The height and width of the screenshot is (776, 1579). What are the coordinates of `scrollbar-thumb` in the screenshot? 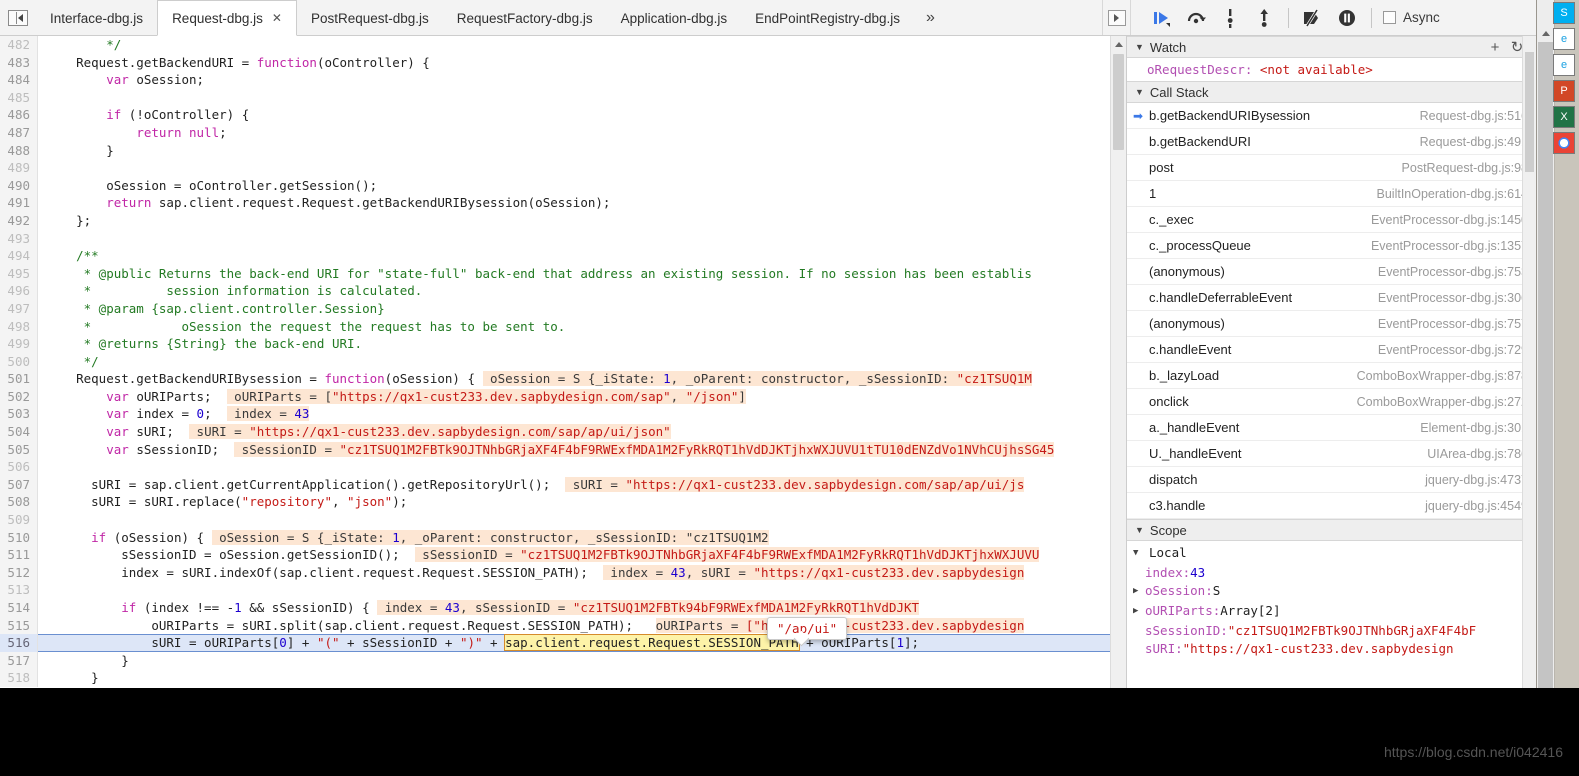 It's located at (1118, 102).